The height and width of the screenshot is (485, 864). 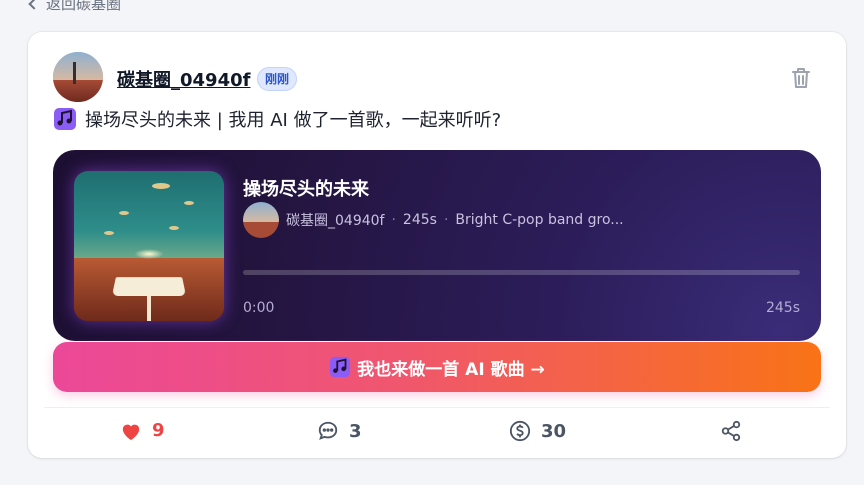 I want to click on post-text: 操场尽头的未来 | 我用 AI 做了一首歌，一起来听听?, so click(x=293, y=120).